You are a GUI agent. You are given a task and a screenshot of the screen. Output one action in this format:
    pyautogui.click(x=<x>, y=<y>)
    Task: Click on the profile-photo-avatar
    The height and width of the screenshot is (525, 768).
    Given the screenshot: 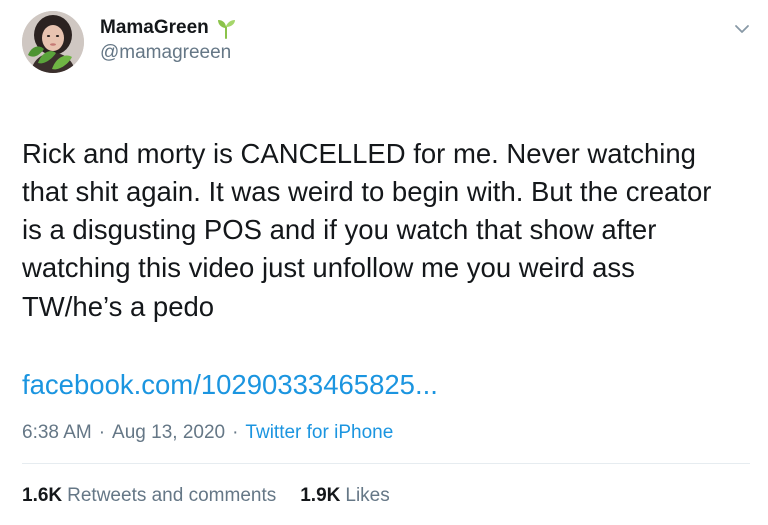 What is the action you would take?
    pyautogui.click(x=53, y=42)
    